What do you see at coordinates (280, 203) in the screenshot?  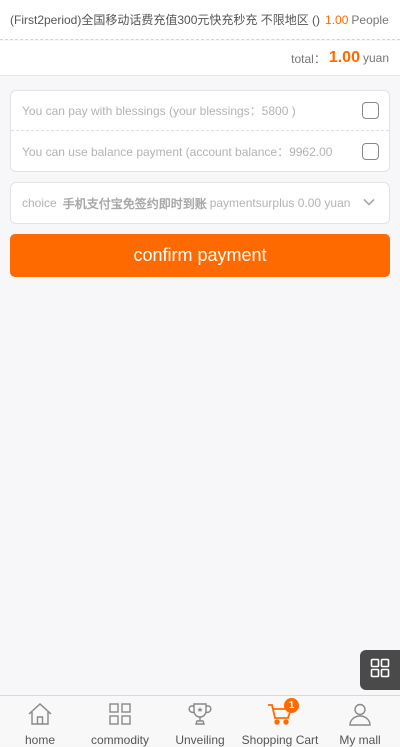 I see `payment-method-surplus: paymentsurplus 0.00 yuan` at bounding box center [280, 203].